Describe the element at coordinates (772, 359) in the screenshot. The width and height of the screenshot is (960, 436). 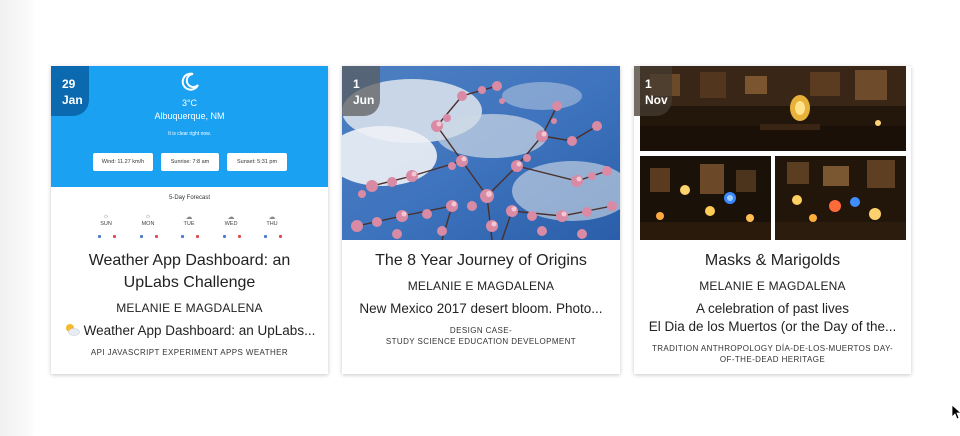
I see `post-tags-line: OF-THE-DEAD HERITAGE` at that location.